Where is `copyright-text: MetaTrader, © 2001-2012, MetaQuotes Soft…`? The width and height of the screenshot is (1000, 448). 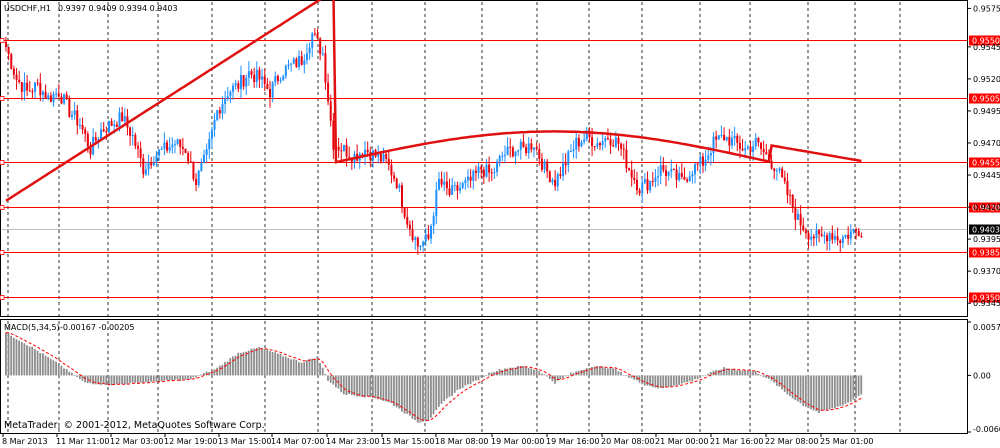
copyright-text: MetaTrader, © 2001-2012, MetaQuotes Soft… is located at coordinates (134, 425).